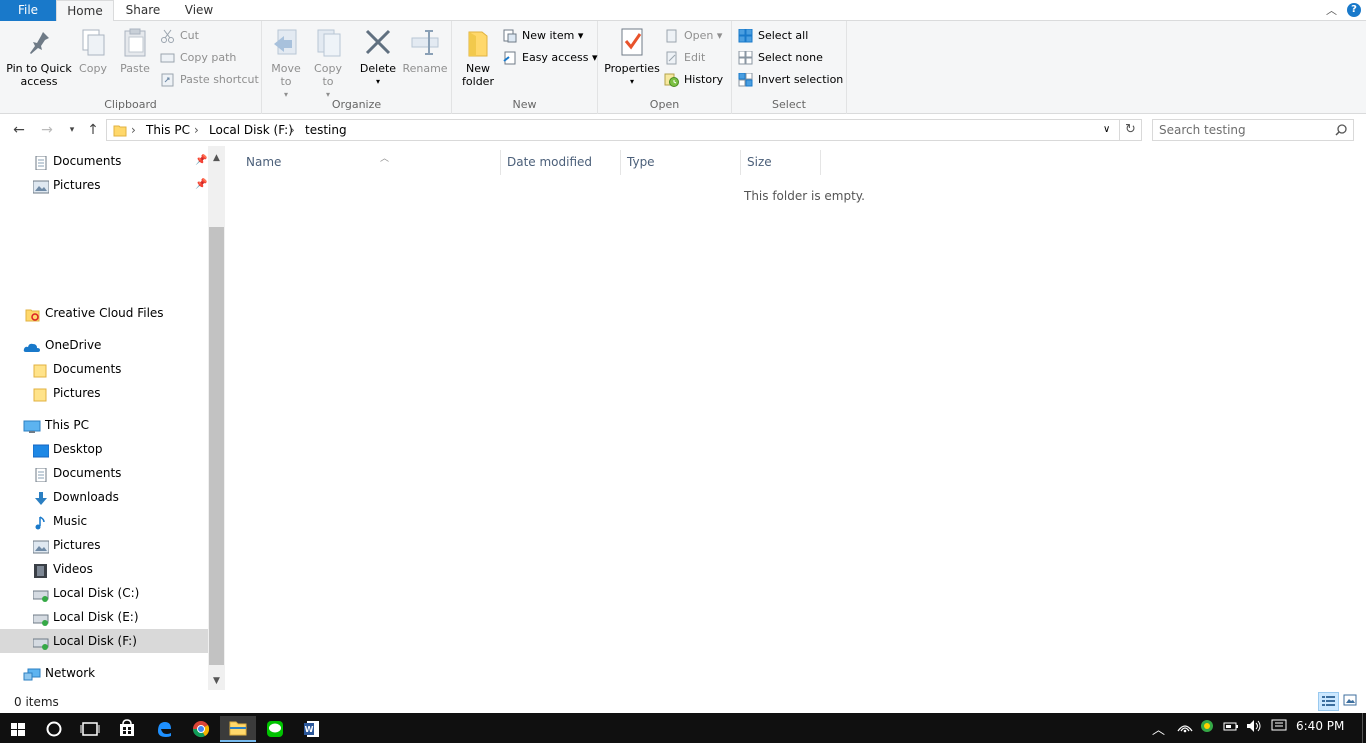  What do you see at coordinates (198, 58) in the screenshot?
I see `copy-path-button: Copy path` at bounding box center [198, 58].